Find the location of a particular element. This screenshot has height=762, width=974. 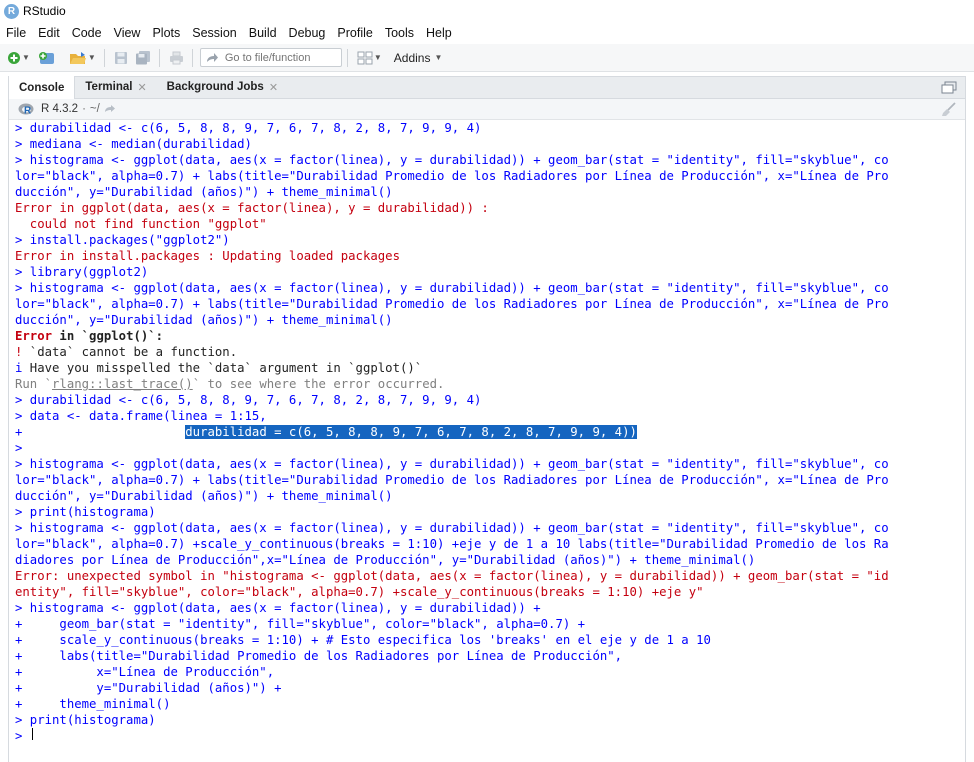

main-toolbar: ▼ ▼ Go to file/function ▼ Addins ▼ is located at coordinates (487, 58).